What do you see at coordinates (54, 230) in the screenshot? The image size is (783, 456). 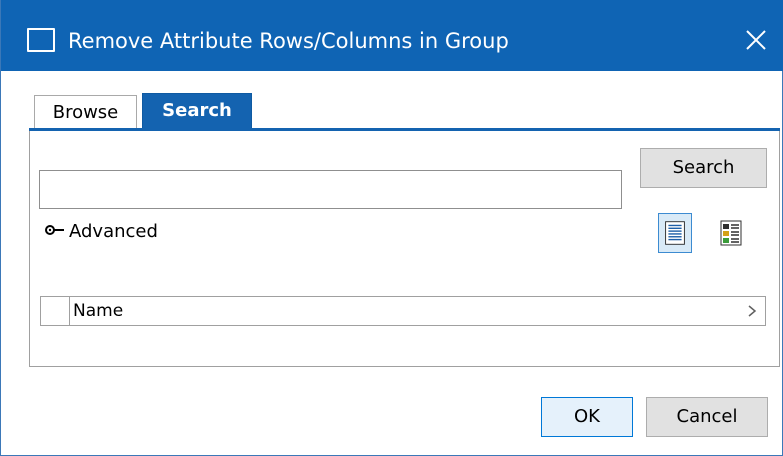 I see `key-icon` at bounding box center [54, 230].